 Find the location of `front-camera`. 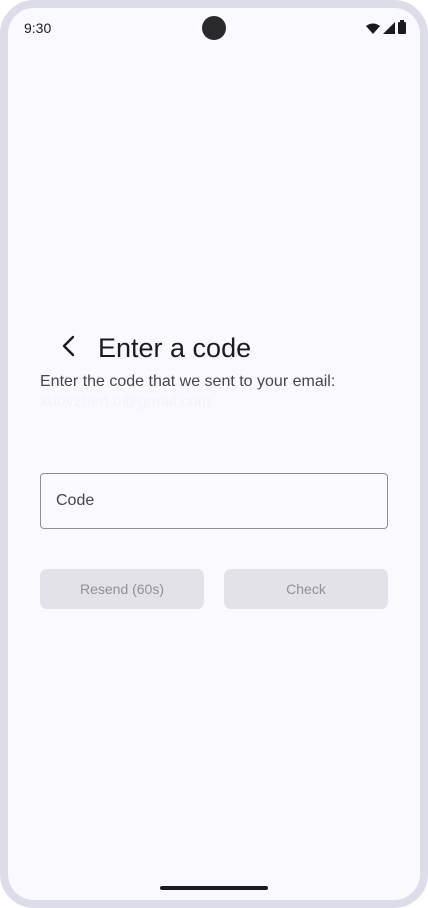

front-camera is located at coordinates (214, 28).